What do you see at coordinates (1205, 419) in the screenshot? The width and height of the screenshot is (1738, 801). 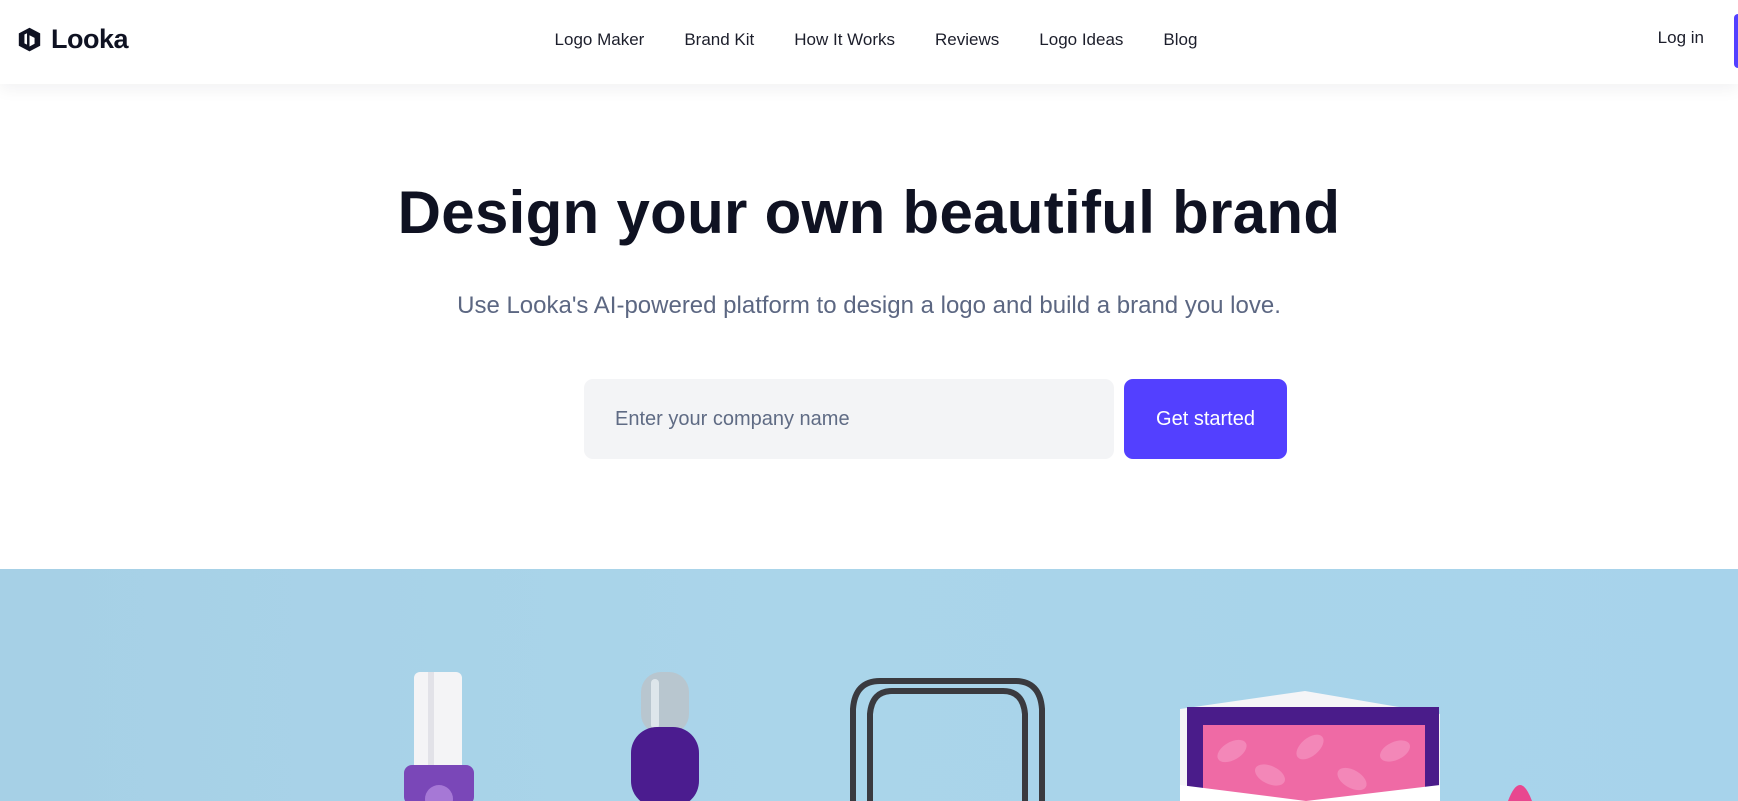 I see `get-started-button: Get started` at bounding box center [1205, 419].